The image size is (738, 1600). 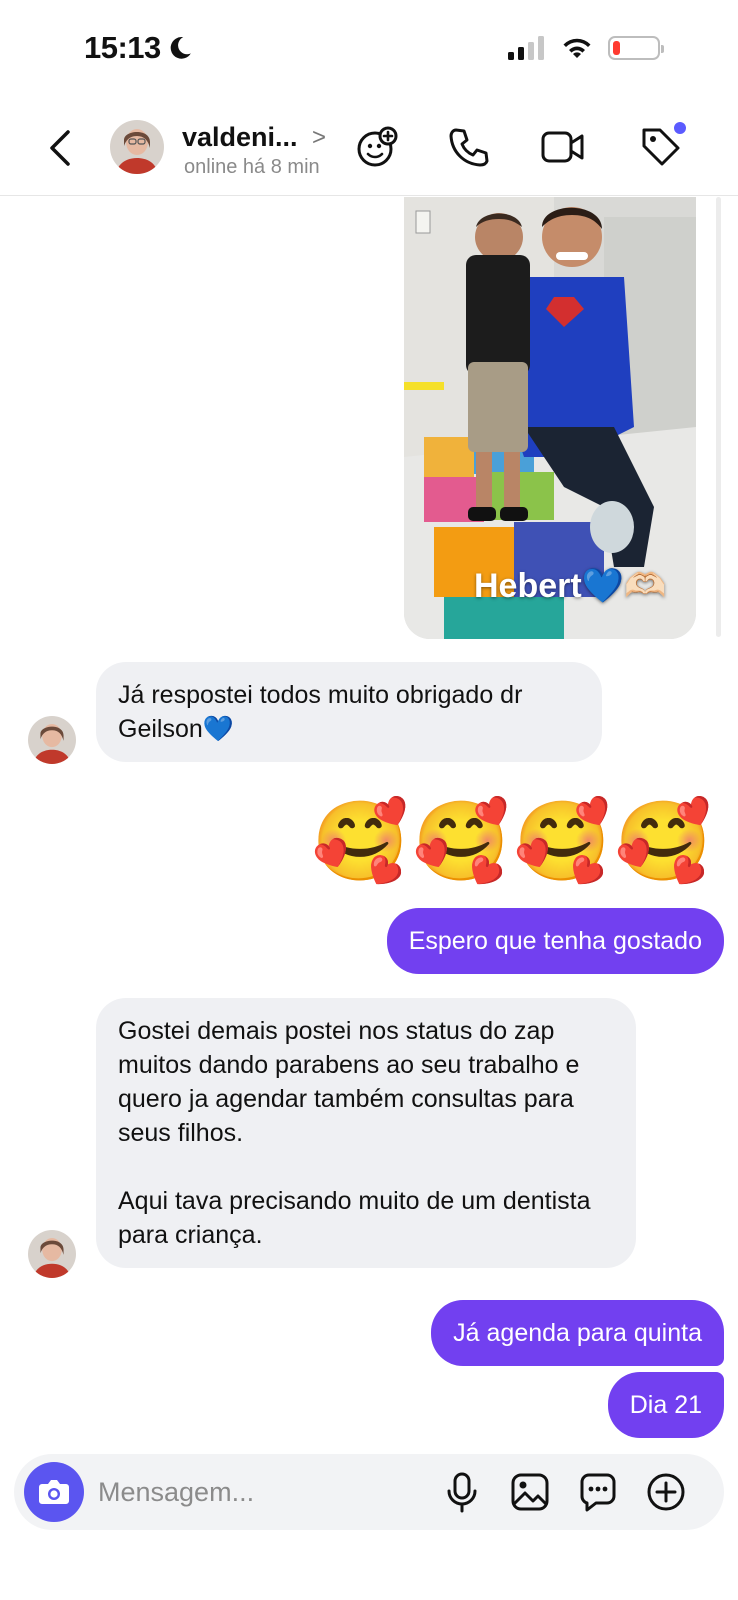 I want to click on contact-avatar, so click(x=137, y=147).